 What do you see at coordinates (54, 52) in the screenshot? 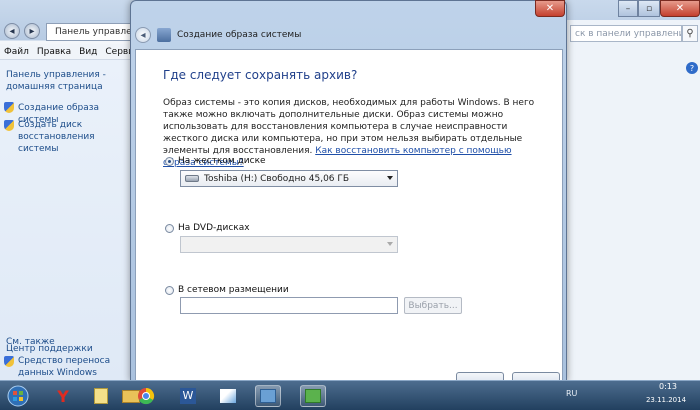
I see `menu-edit: Правка` at bounding box center [54, 52].